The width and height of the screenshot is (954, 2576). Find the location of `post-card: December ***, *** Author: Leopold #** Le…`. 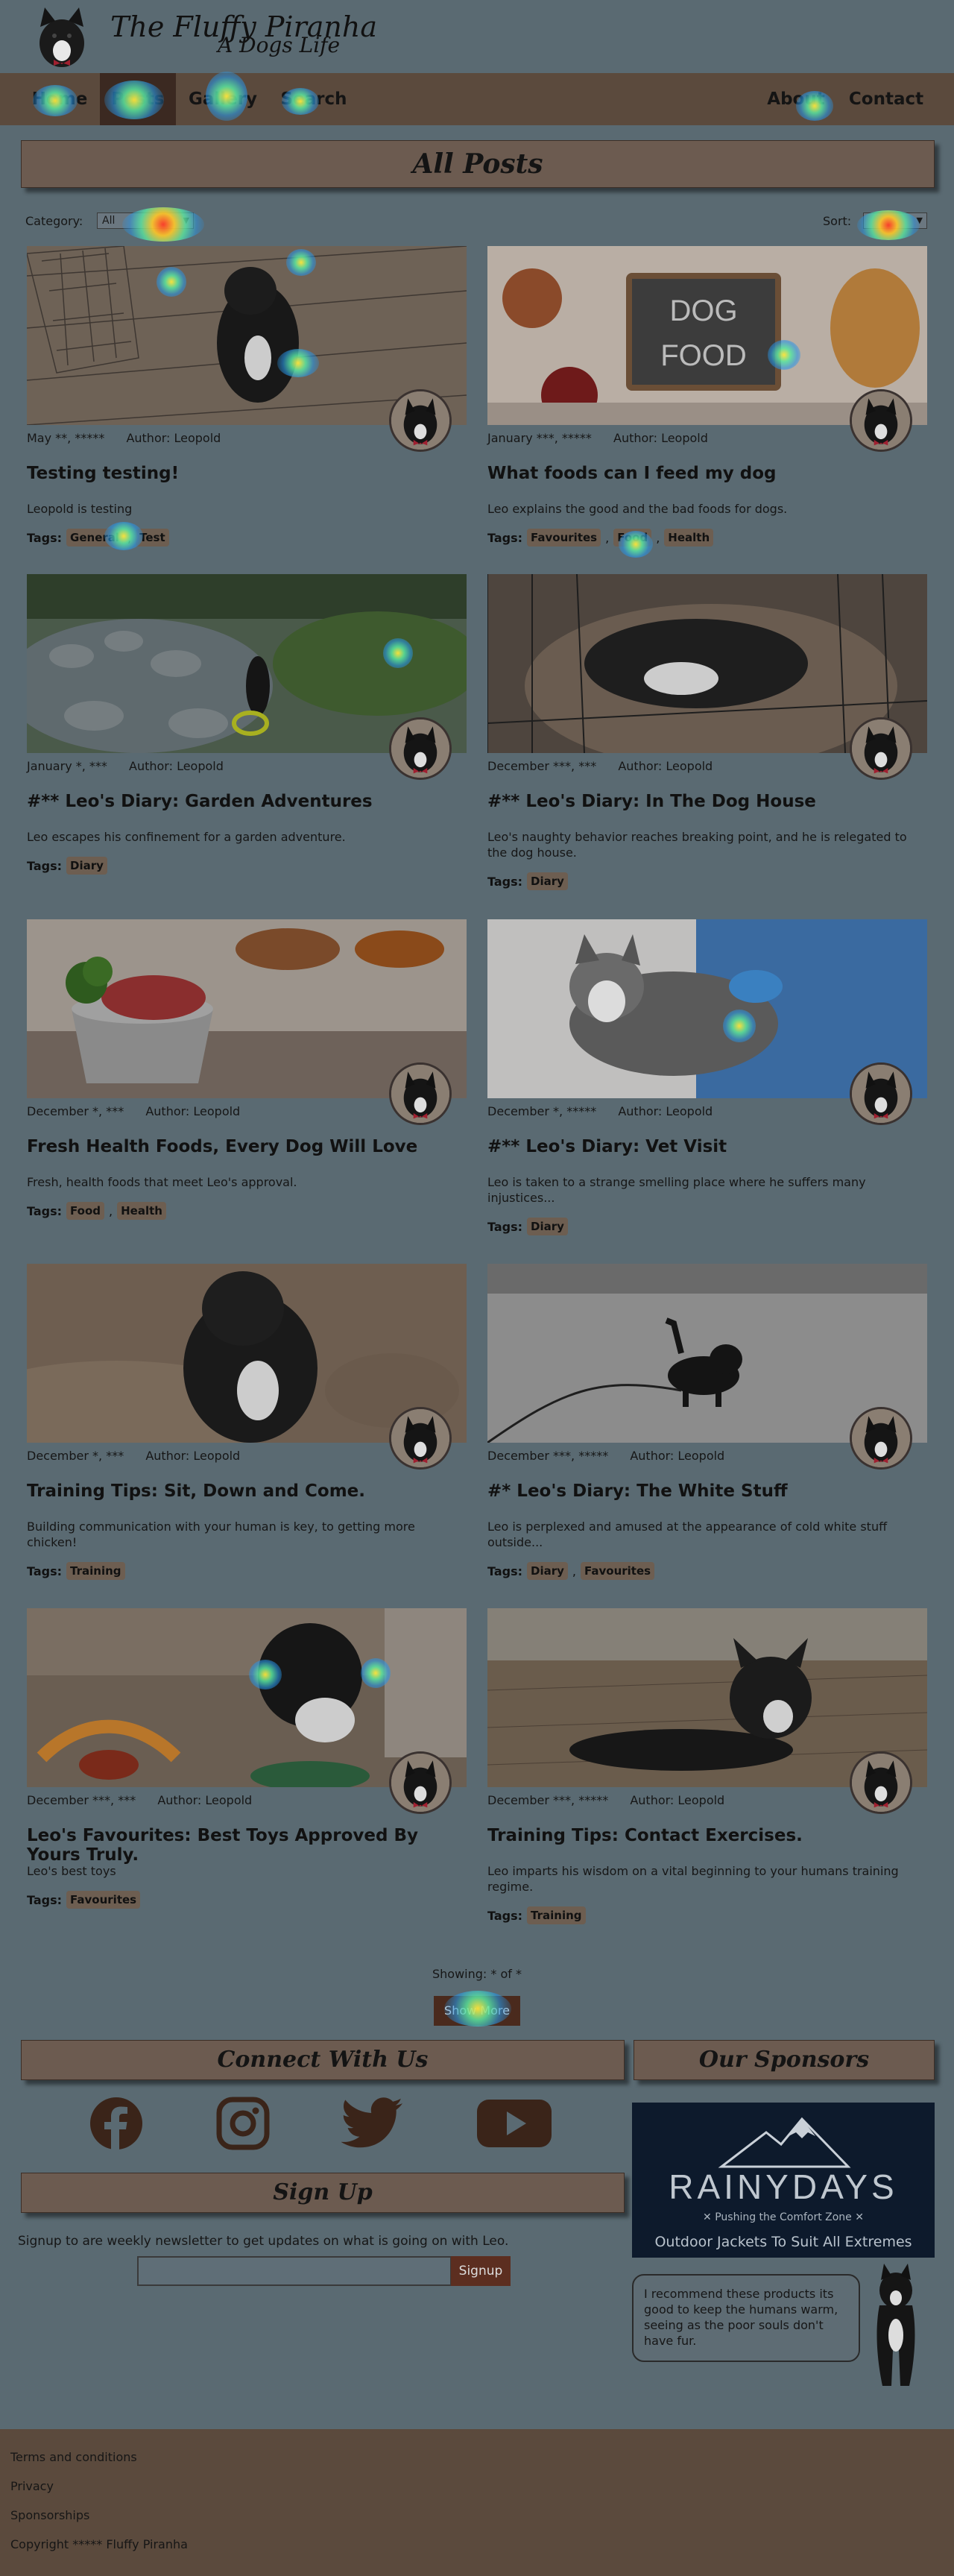

post-card: December ***, *** Author: Leopold #** Le… is located at coordinates (707, 738).